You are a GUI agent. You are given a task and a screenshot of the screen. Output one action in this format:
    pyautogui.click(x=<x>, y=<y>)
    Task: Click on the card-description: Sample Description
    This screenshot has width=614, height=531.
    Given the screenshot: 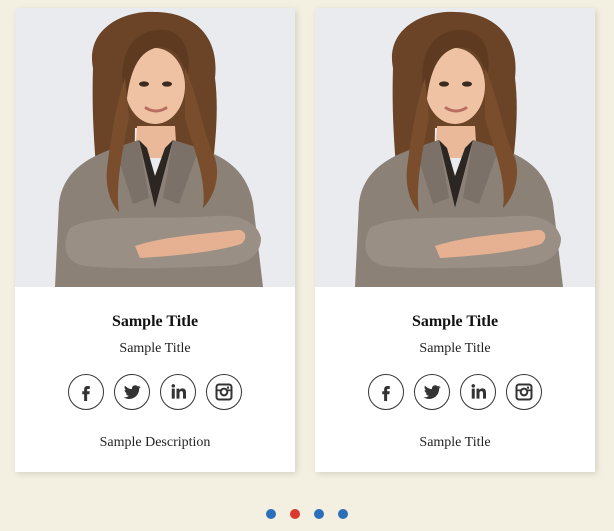 What is the action you would take?
    pyautogui.click(x=155, y=442)
    